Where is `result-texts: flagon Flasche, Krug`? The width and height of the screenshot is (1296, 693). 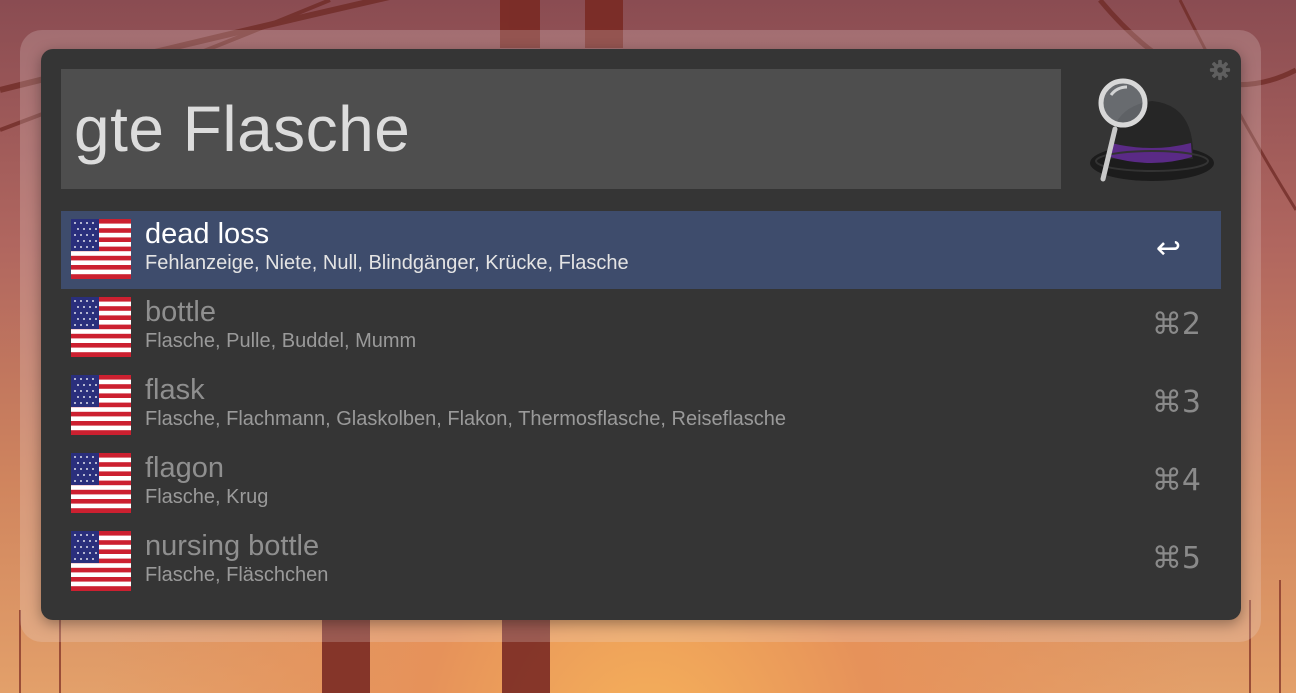
result-texts: flagon Flasche, Krug is located at coordinates (206, 481).